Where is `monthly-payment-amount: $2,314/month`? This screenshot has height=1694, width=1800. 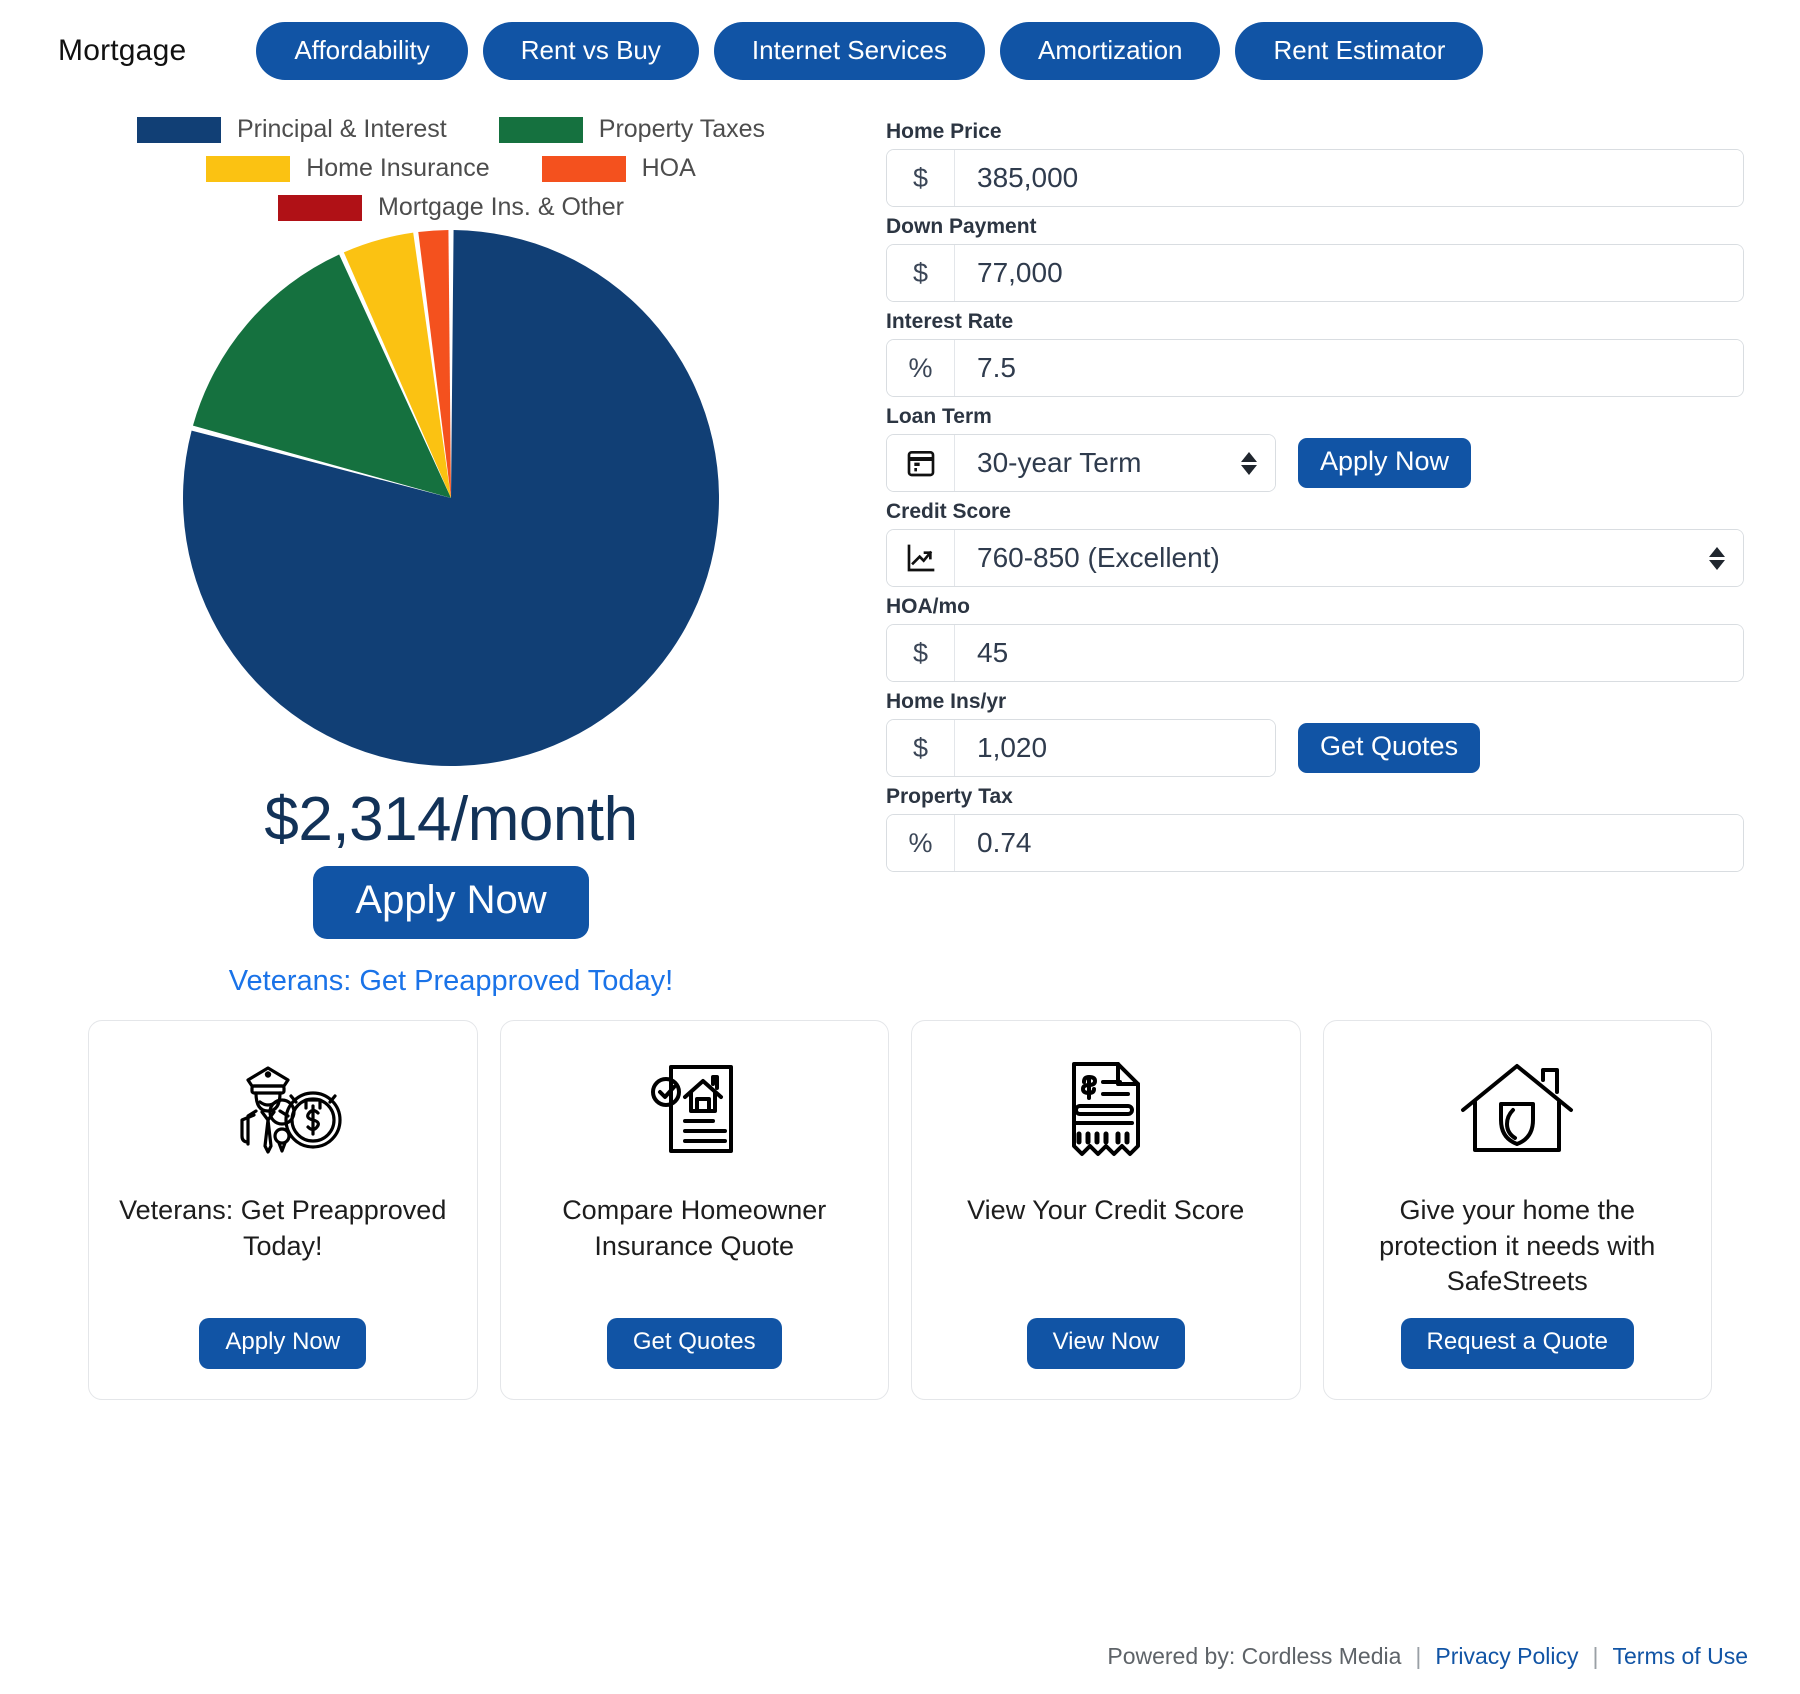 monthly-payment-amount: $2,314/month is located at coordinates (451, 819).